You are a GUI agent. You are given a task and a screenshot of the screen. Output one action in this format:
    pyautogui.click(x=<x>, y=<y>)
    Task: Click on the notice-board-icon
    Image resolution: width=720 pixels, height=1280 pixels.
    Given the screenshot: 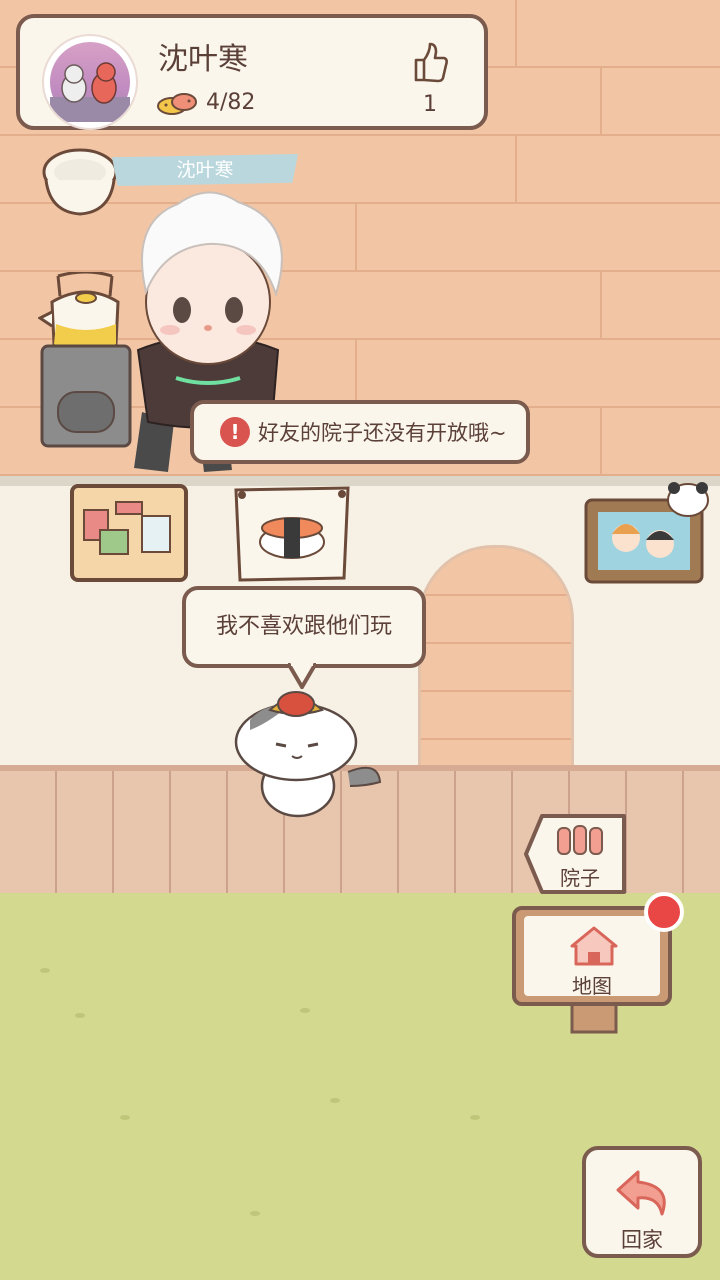 What is the action you would take?
    pyautogui.click(x=129, y=533)
    